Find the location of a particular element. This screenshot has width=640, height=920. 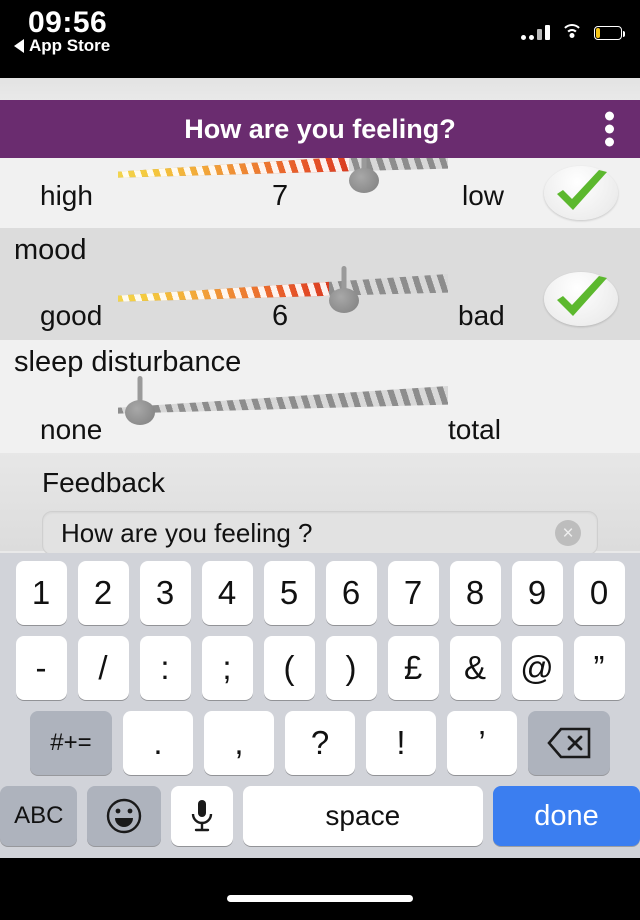

battery-low-icon is located at coordinates (610, 33).